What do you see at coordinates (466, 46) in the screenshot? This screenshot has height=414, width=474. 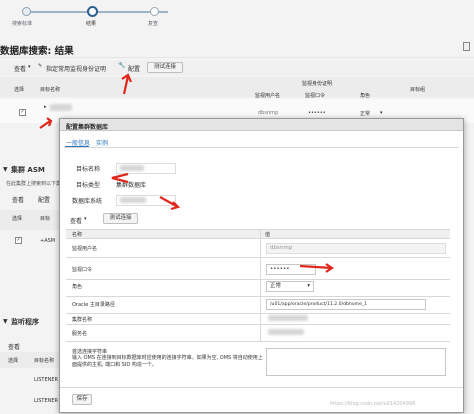 I see `scroll-up-icon` at bounding box center [466, 46].